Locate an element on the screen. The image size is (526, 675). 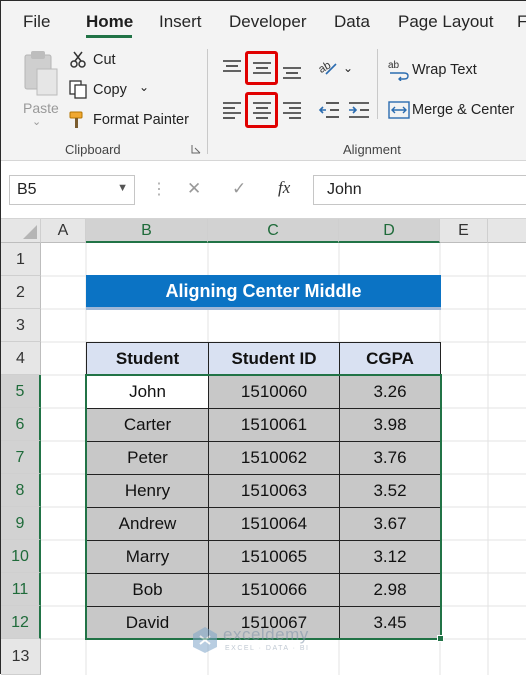
tab-page-layout: Page Layout is located at coordinates (445, 22).